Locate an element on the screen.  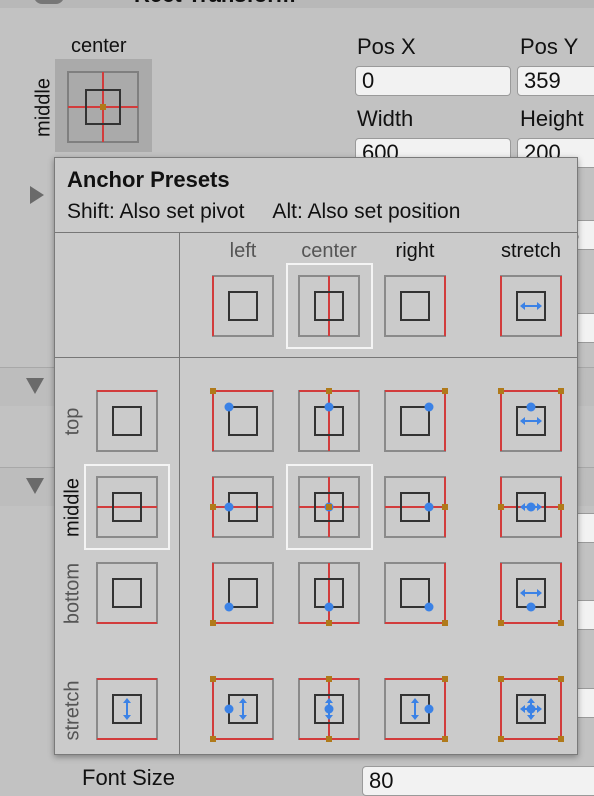
preset-h-stretch is located at coordinates (531, 306).